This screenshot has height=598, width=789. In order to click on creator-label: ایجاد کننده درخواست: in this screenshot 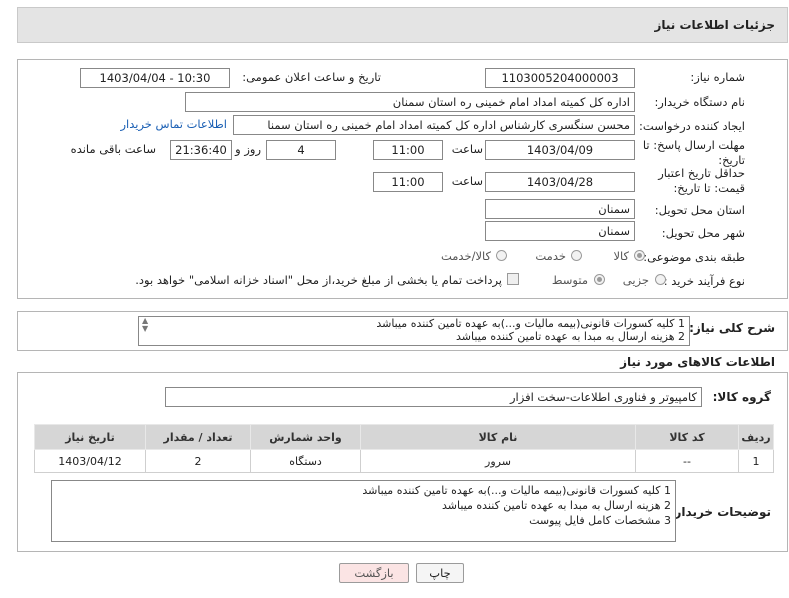, I will do `click(692, 126)`.